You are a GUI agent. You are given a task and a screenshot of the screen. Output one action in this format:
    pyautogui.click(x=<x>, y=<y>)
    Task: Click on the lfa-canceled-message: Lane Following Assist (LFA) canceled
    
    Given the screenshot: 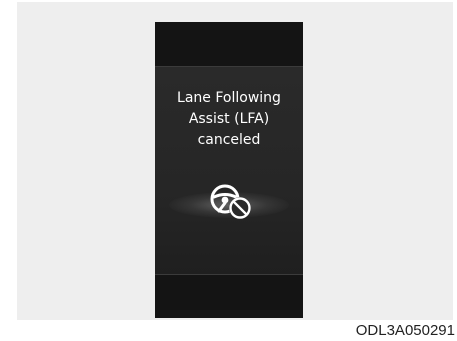 What is the action you would take?
    pyautogui.click(x=229, y=119)
    